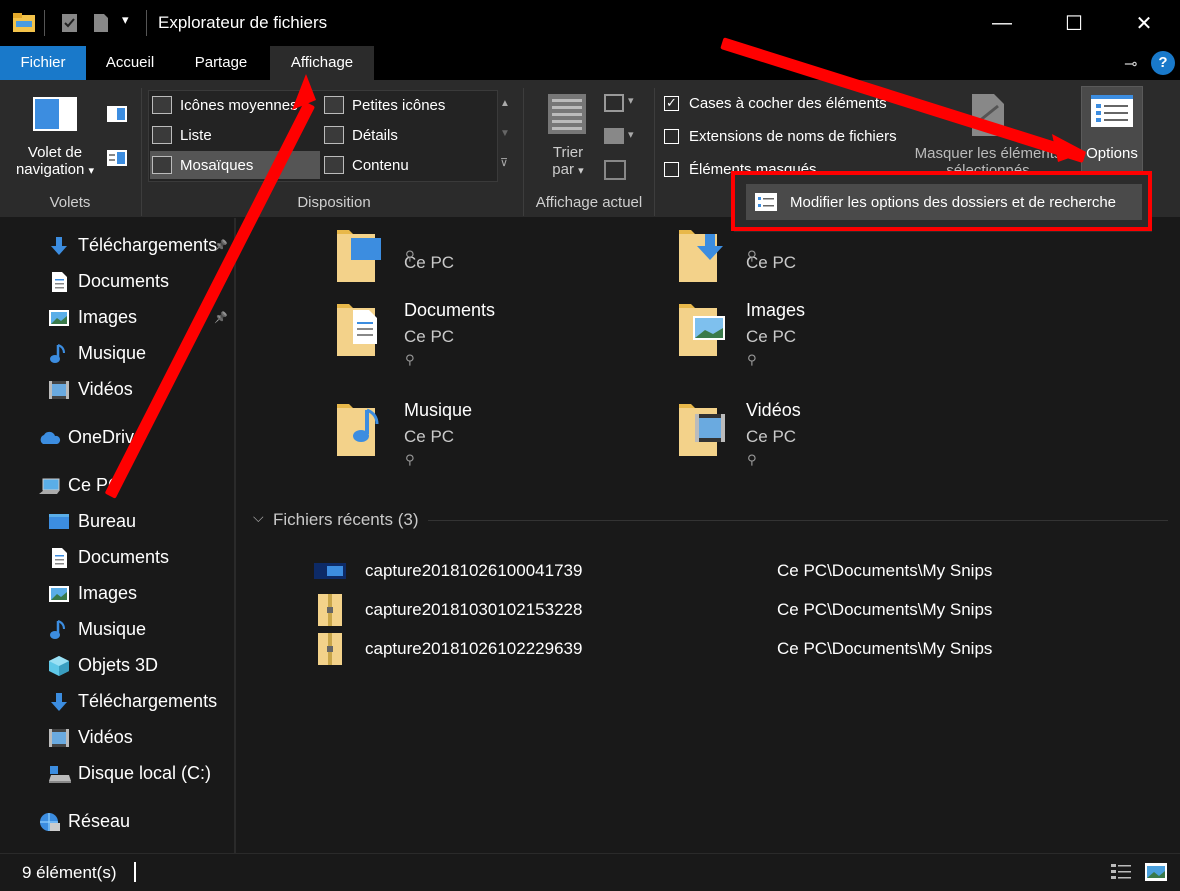 The height and width of the screenshot is (891, 1180). Describe the element at coordinates (1074, 23) in the screenshot. I see `maximize-button: ☐` at that location.